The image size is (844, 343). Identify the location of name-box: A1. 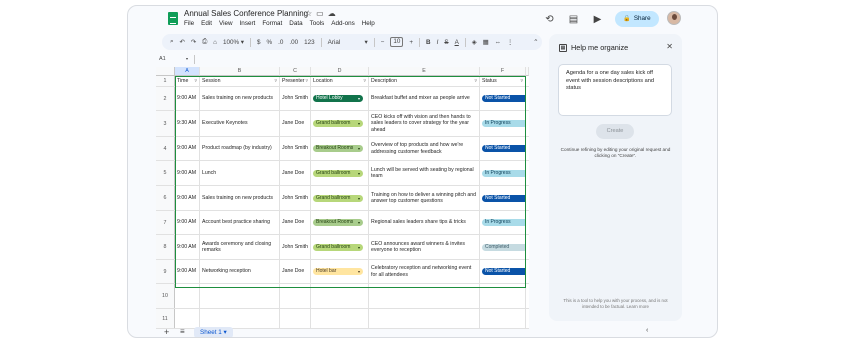
(162, 59).